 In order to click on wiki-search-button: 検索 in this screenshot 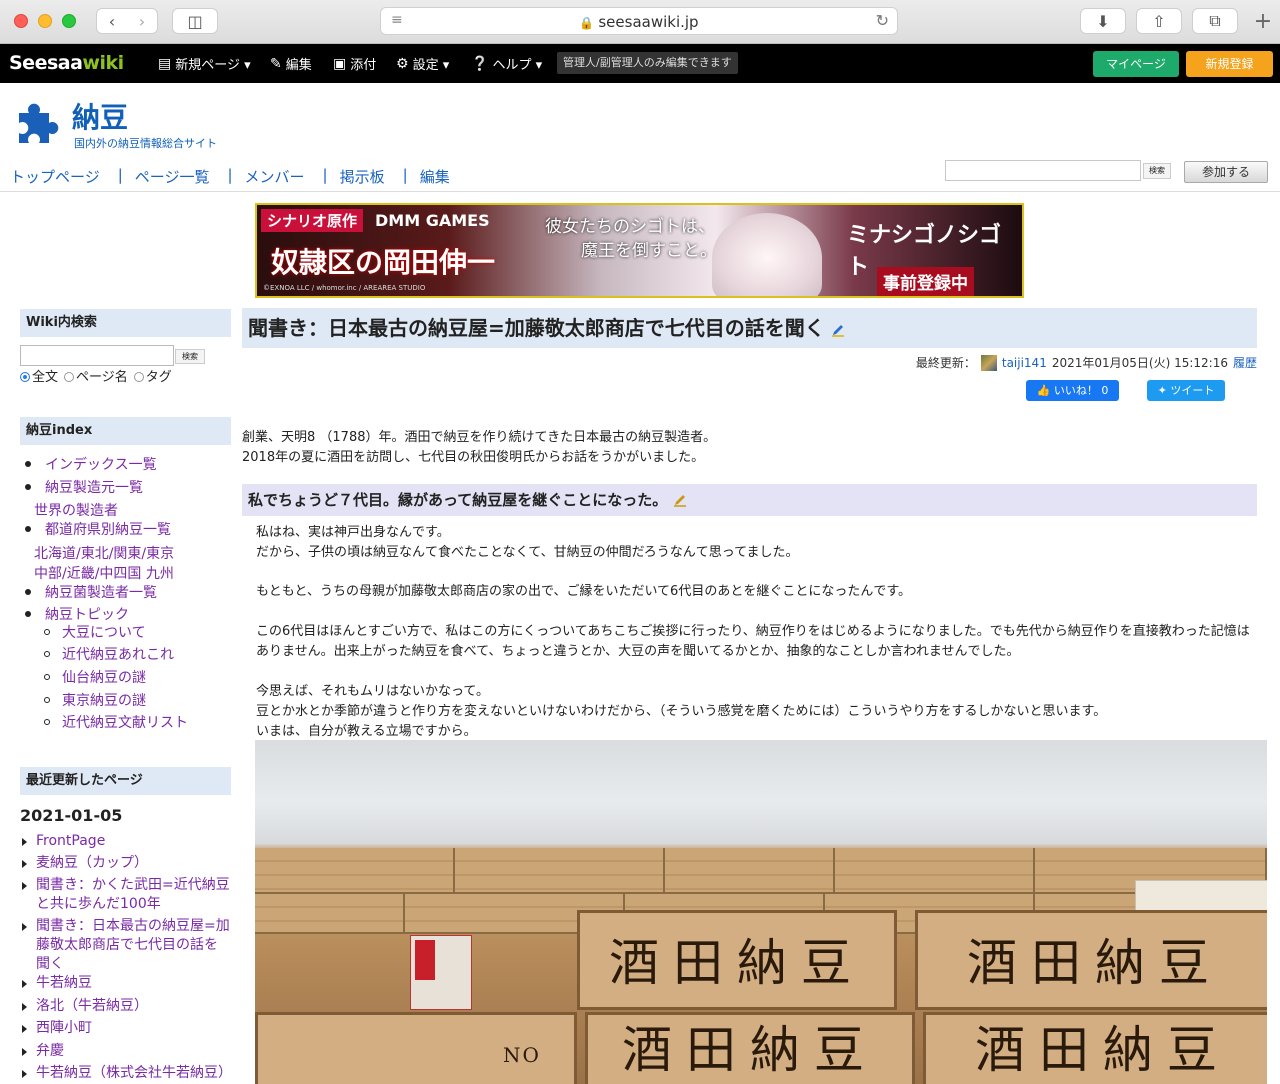, I will do `click(190, 356)`.